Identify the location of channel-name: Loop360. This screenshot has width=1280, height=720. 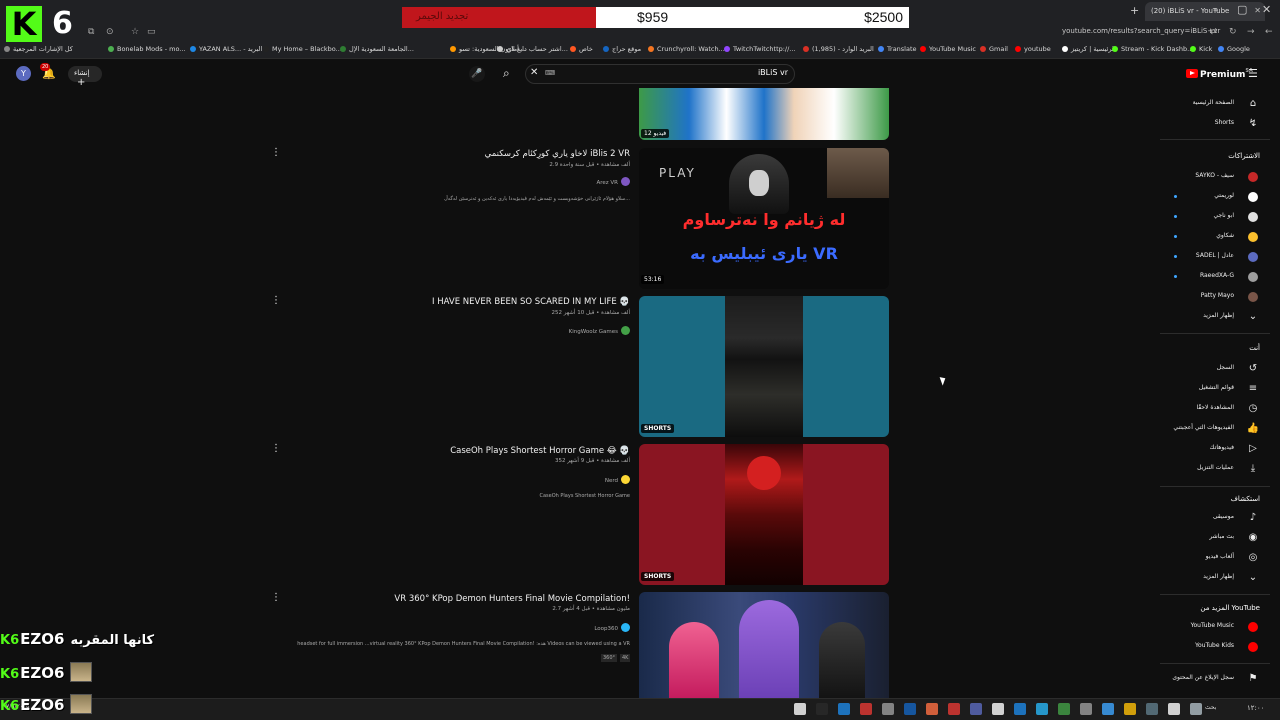
(612, 627).